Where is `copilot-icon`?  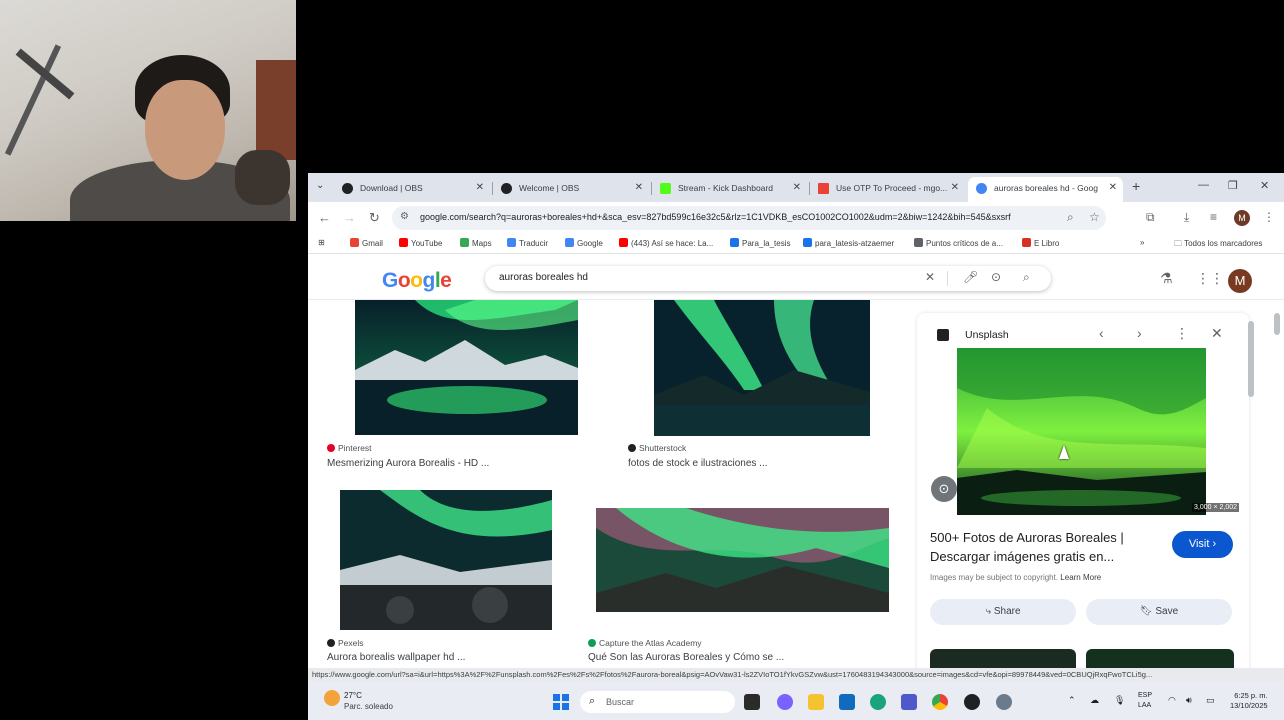 copilot-icon is located at coordinates (785, 702).